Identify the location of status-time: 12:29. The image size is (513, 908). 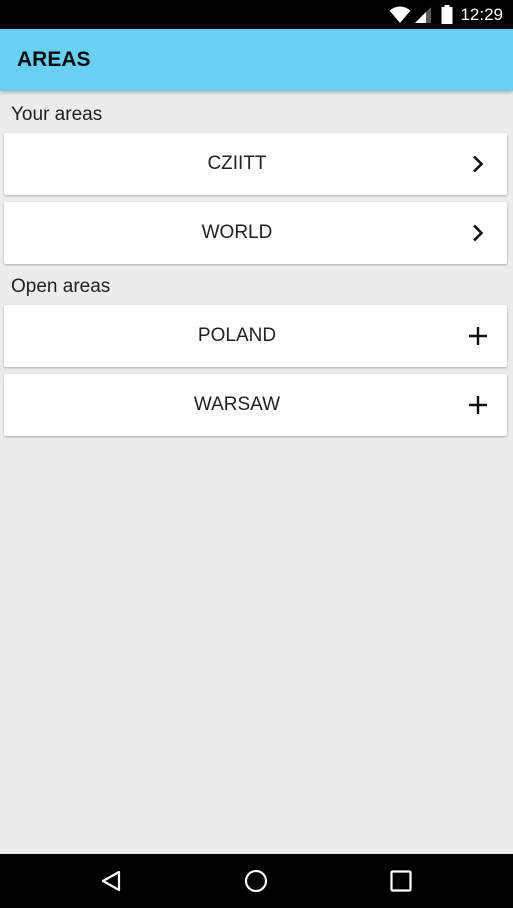
(481, 14).